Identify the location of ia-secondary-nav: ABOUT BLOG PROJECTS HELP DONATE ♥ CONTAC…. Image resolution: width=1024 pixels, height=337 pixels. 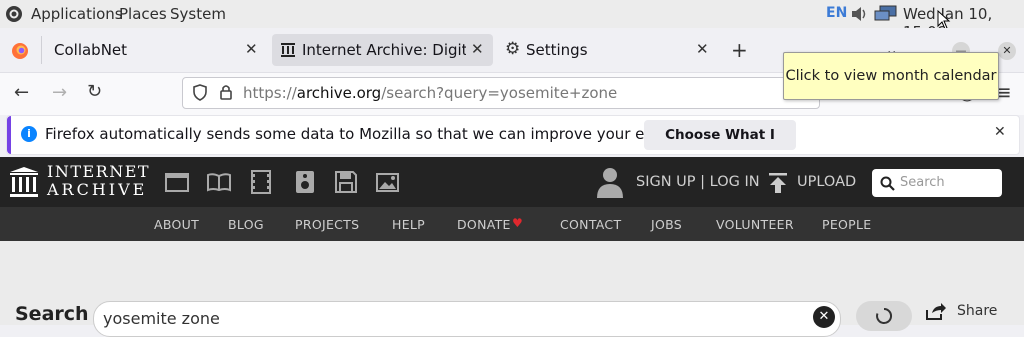
(512, 224).